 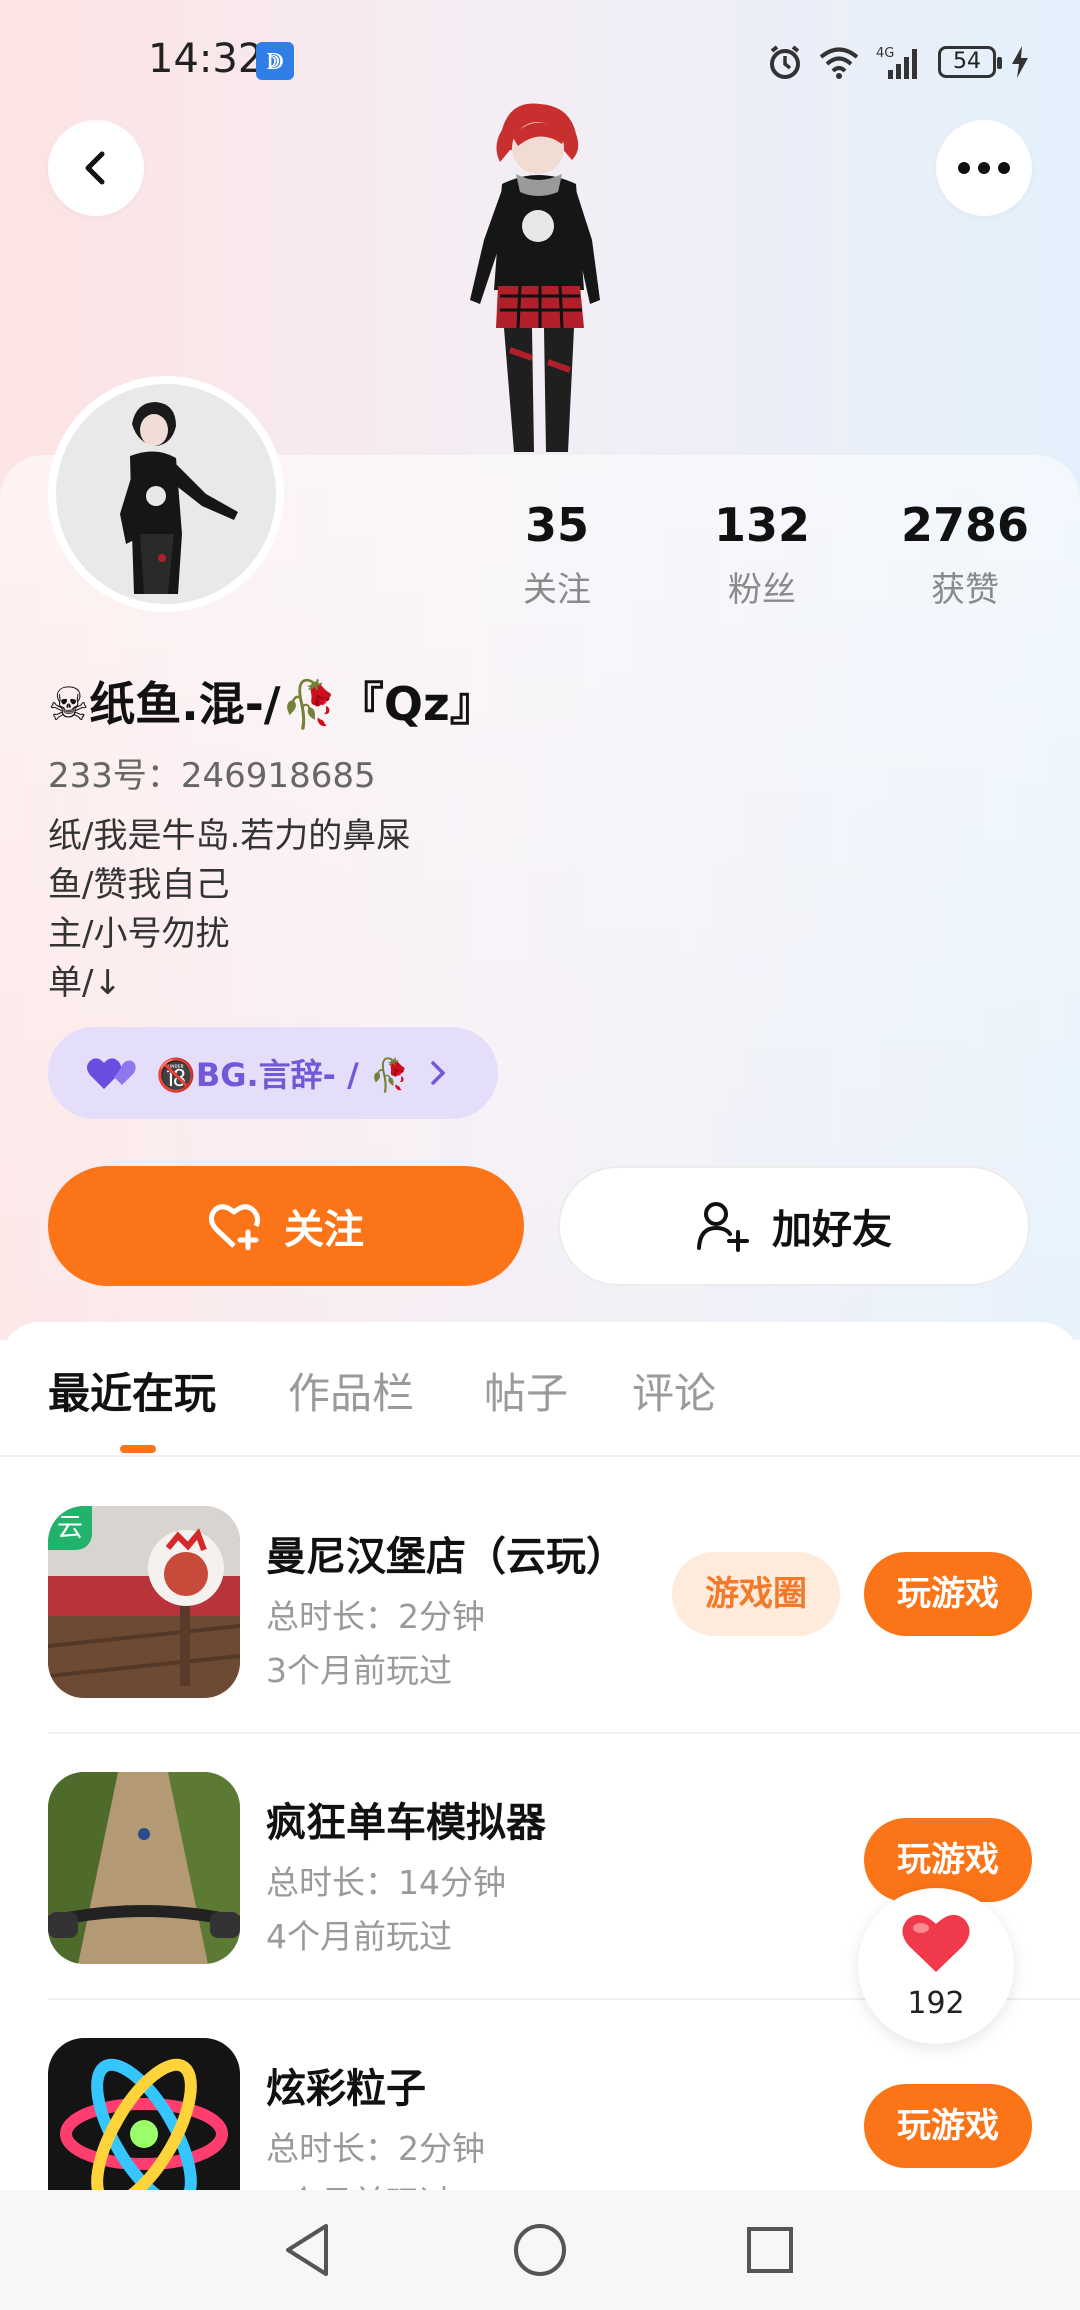 What do you see at coordinates (965, 525) in the screenshot?
I see `likes-count: 2786` at bounding box center [965, 525].